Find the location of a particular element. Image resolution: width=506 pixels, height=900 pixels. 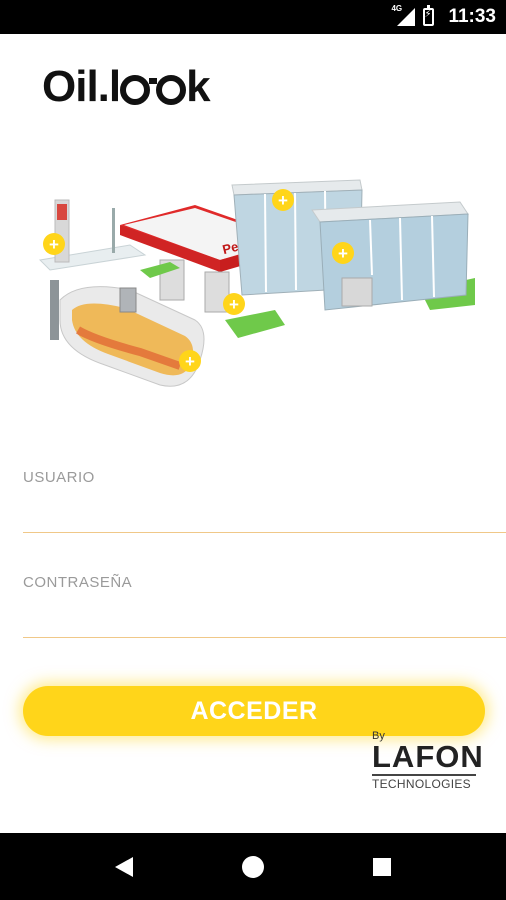

recents-icon is located at coordinates (382, 867).